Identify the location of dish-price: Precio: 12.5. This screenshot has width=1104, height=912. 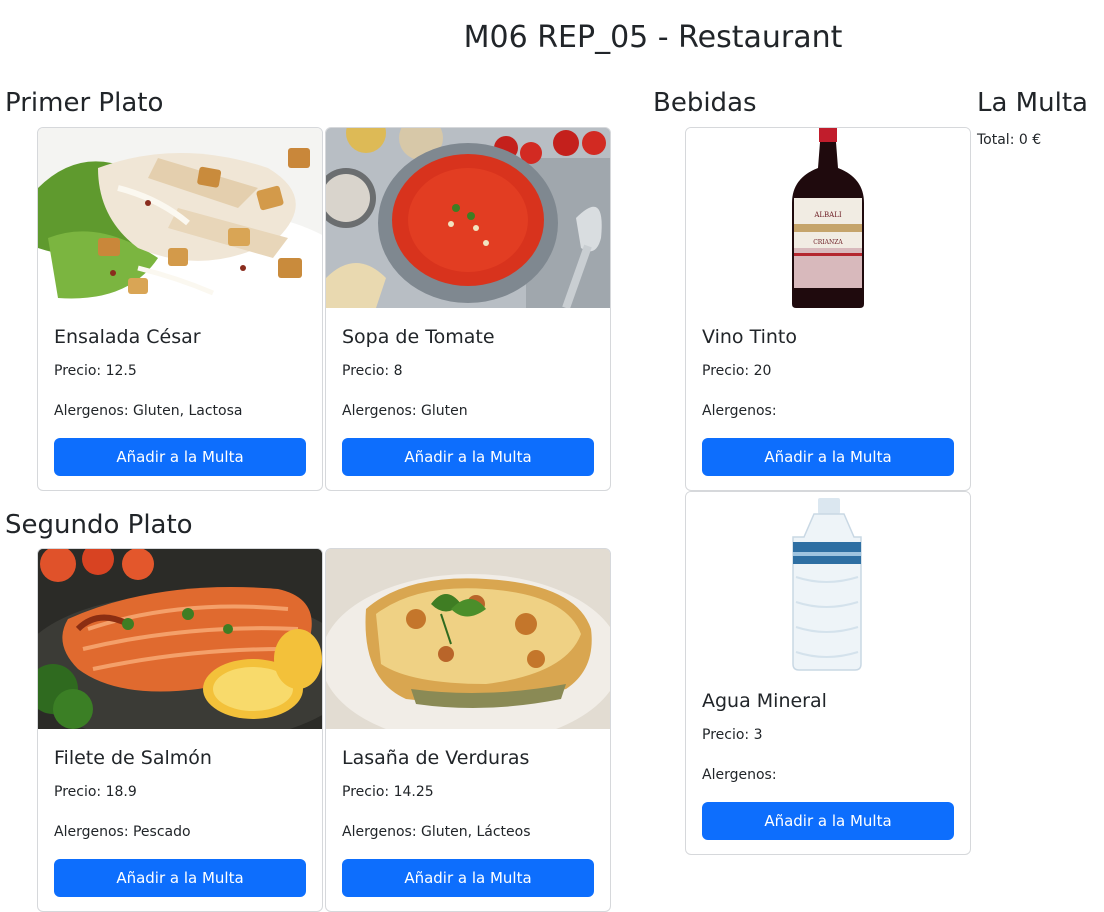
(95, 371).